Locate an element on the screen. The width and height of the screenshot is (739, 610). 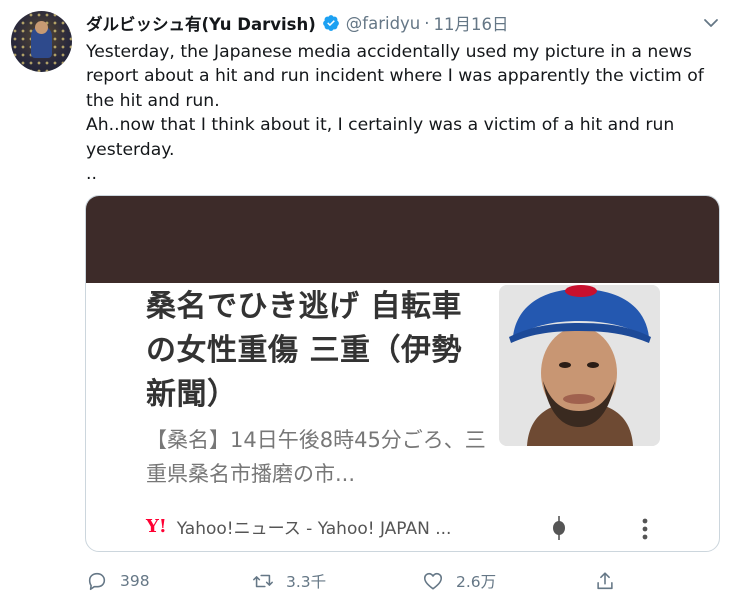
chevron-down-icon is located at coordinates (711, 23).